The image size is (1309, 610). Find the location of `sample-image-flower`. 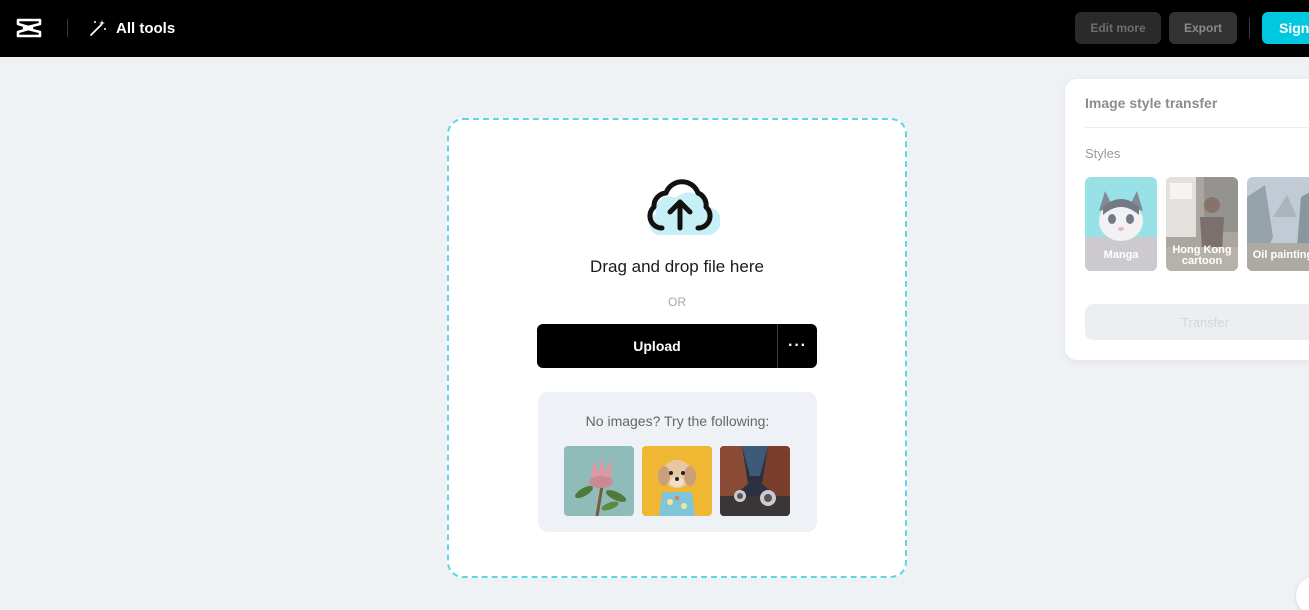

sample-image-flower is located at coordinates (599, 481).